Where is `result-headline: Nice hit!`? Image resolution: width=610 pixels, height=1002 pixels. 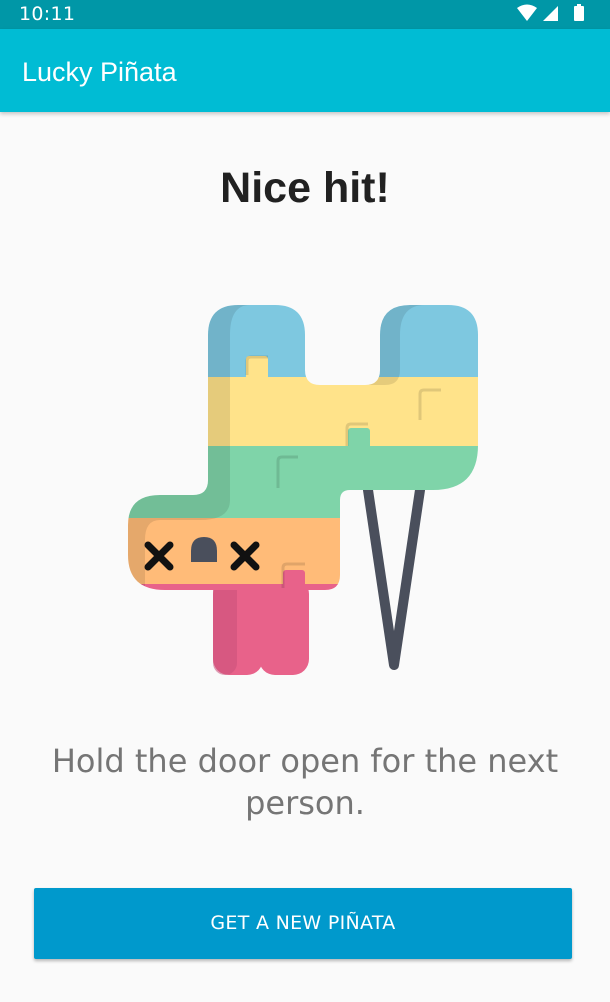 result-headline: Nice hit! is located at coordinates (305, 188).